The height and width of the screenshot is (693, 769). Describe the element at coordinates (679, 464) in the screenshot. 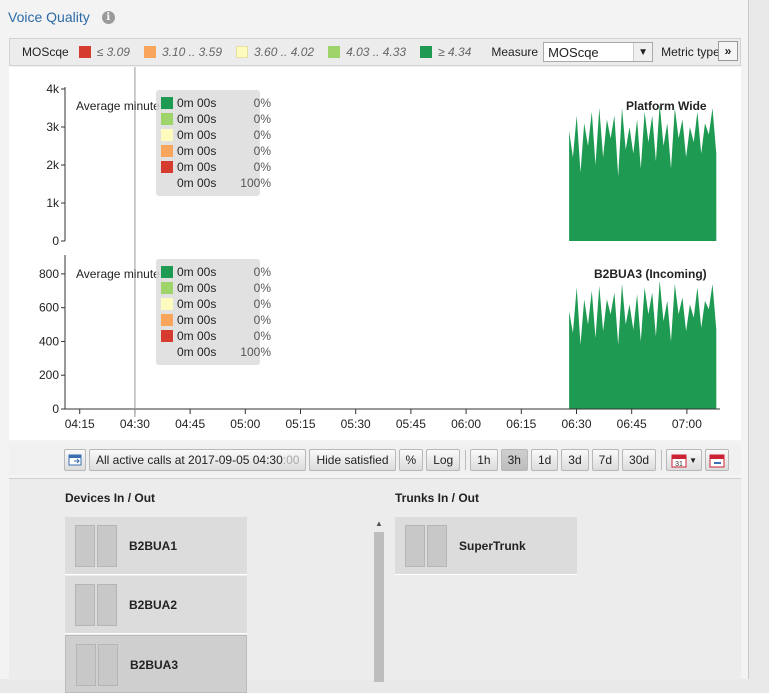

I see `calendar-day: 31` at that location.